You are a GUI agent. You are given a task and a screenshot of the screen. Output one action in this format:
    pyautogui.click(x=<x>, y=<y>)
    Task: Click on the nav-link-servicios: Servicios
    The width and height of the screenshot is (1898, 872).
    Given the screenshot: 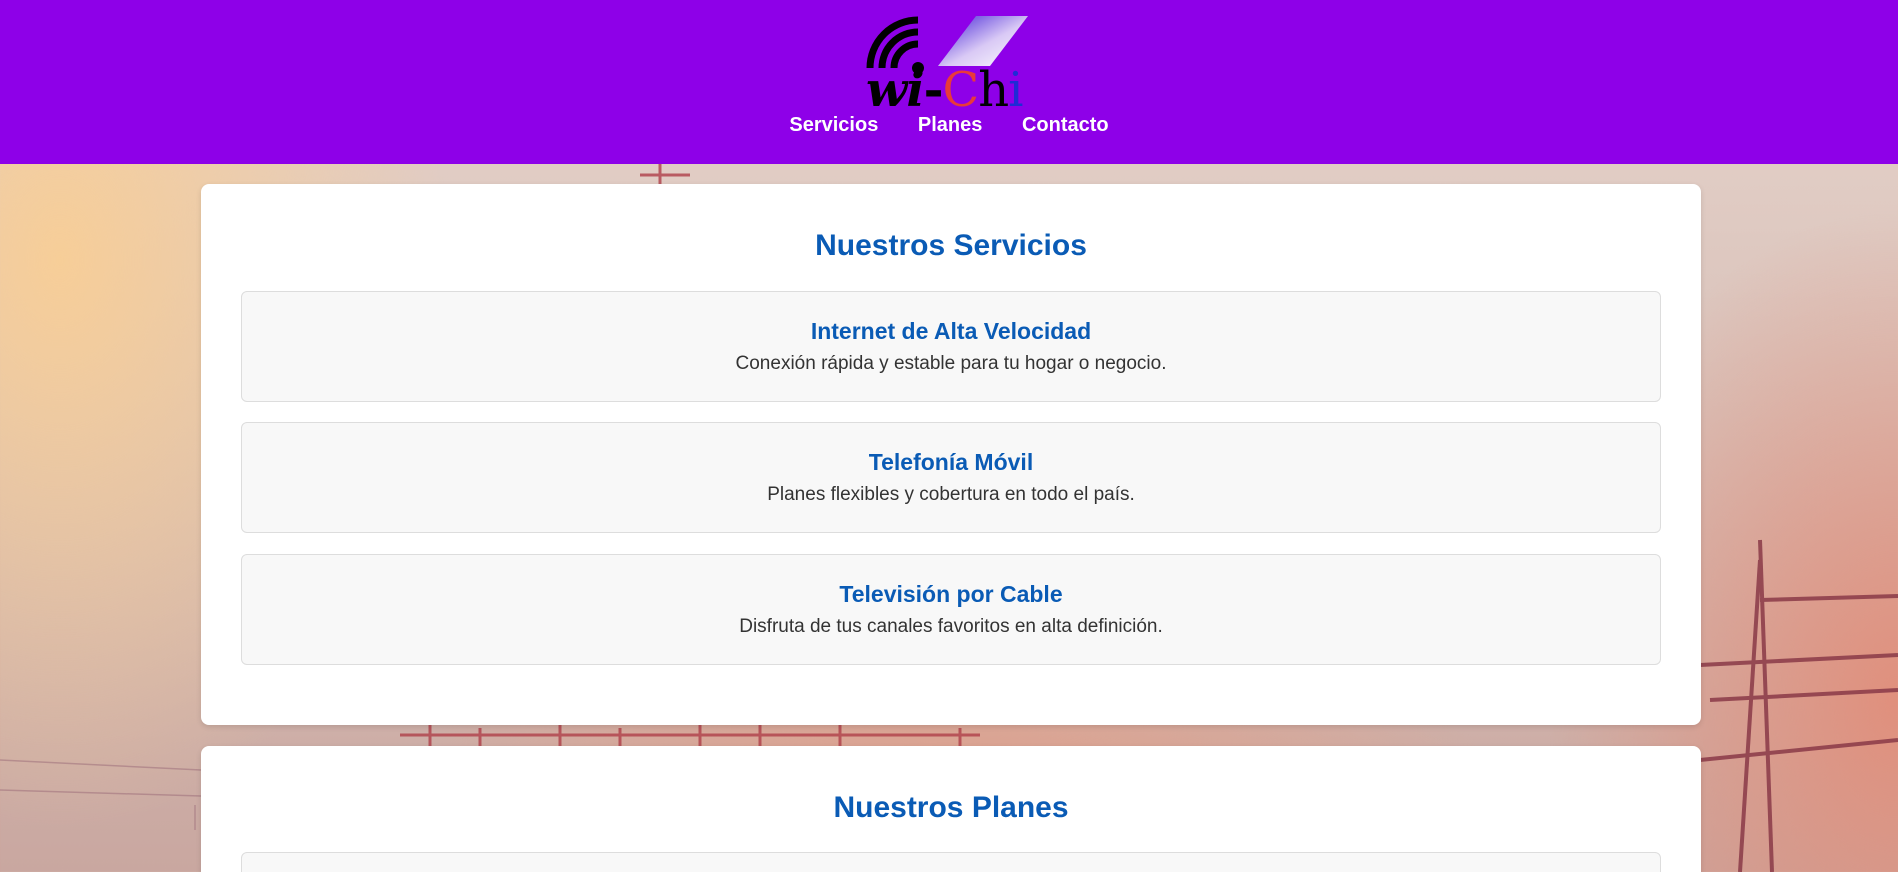 What is the action you would take?
    pyautogui.click(x=833, y=125)
    